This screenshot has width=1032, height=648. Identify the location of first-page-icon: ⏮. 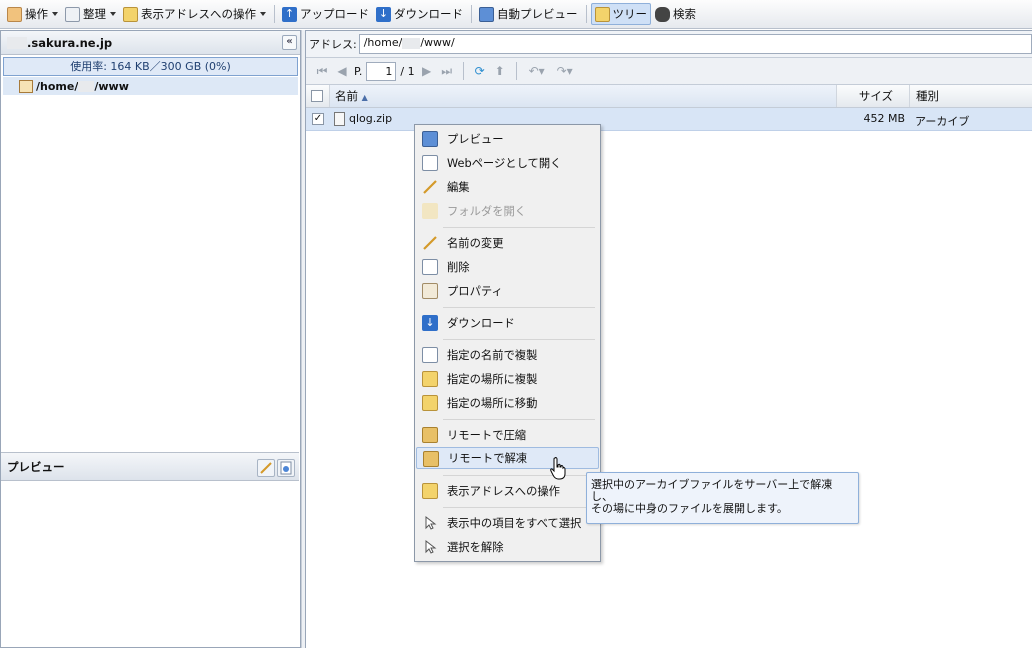
(322, 71).